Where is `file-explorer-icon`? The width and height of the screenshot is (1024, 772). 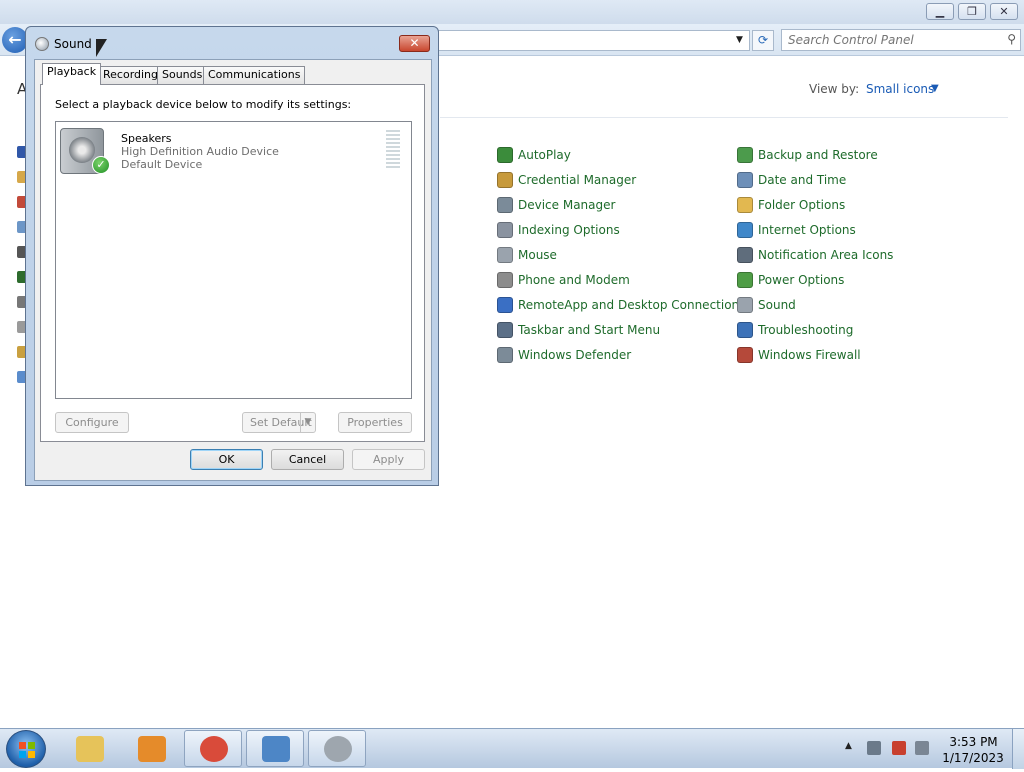 file-explorer-icon is located at coordinates (90, 749).